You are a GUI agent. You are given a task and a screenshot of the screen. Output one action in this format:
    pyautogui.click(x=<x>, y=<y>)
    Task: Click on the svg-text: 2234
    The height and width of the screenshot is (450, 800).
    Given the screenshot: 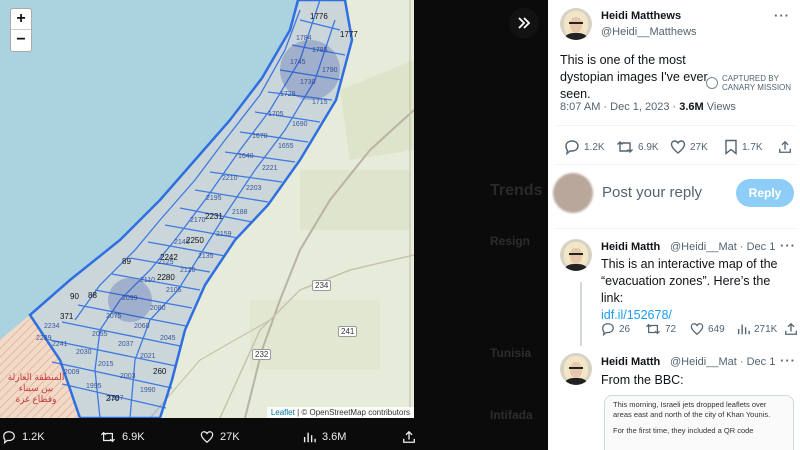 What is the action you would take?
    pyautogui.click(x=52, y=326)
    